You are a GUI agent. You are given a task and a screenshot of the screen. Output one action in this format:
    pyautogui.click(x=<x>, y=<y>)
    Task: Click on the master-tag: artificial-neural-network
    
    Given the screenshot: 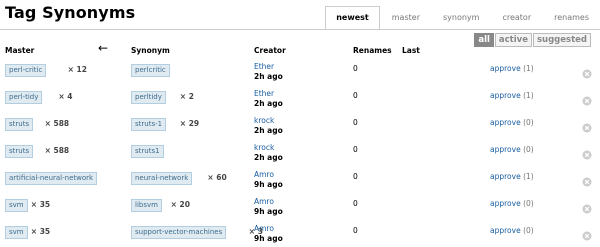 What is the action you would take?
    pyautogui.click(x=51, y=178)
    